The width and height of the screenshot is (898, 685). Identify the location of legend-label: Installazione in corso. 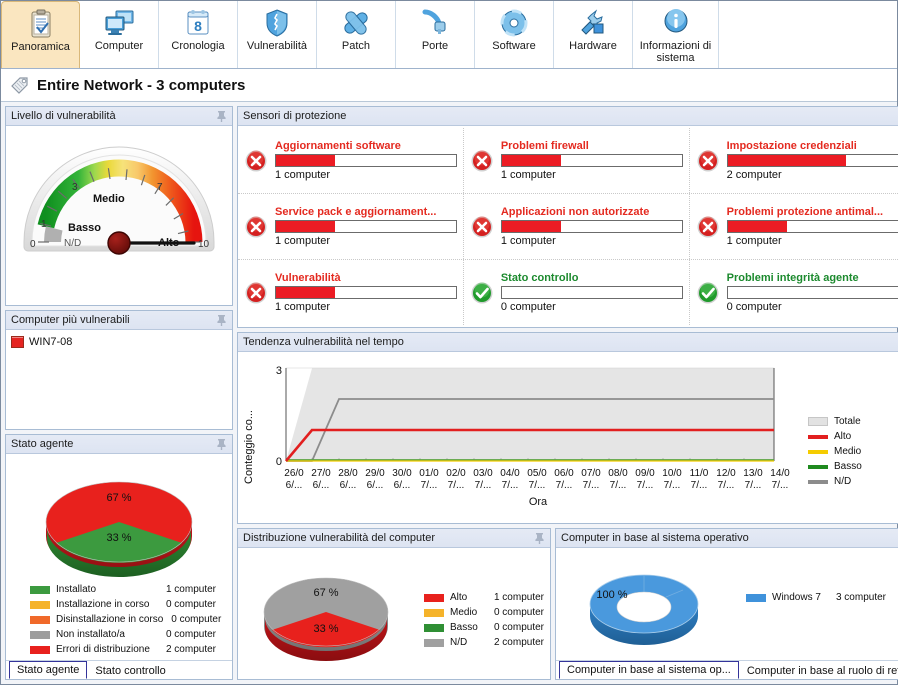
(103, 604).